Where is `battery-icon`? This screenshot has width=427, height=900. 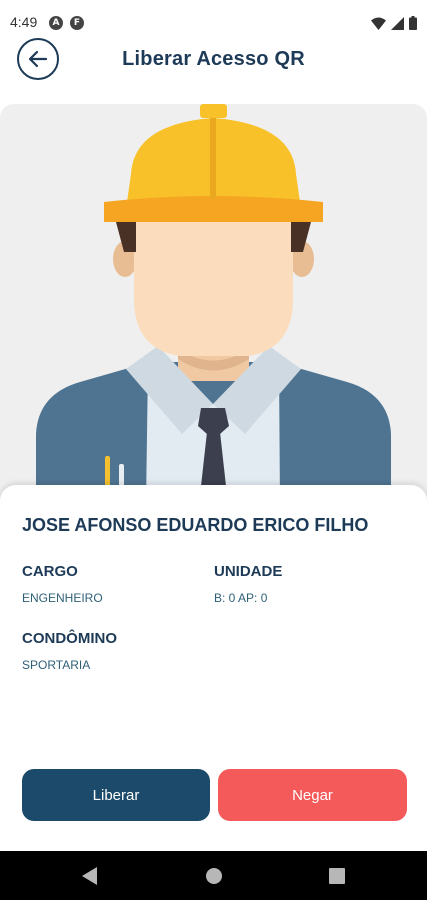
battery-icon is located at coordinates (413, 23).